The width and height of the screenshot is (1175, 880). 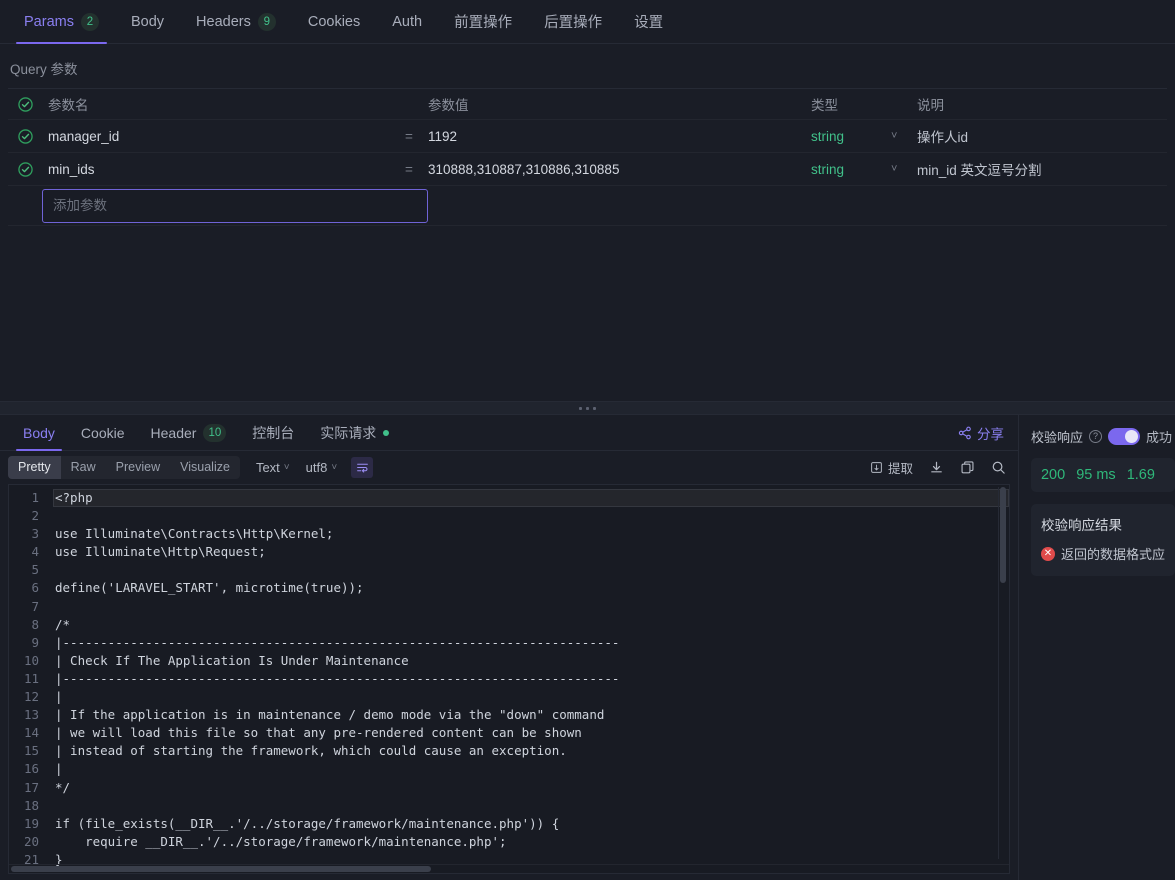 I want to click on word-wrap-toggle, so click(x=362, y=467).